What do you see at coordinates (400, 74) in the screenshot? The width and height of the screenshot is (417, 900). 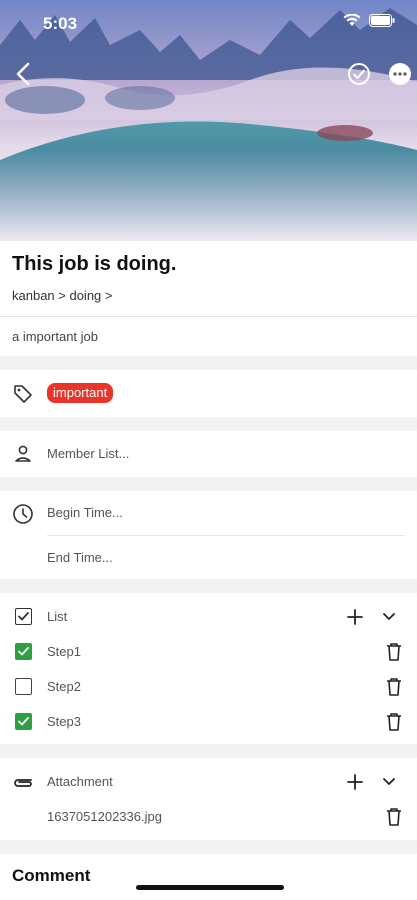 I see `more-icon` at bounding box center [400, 74].